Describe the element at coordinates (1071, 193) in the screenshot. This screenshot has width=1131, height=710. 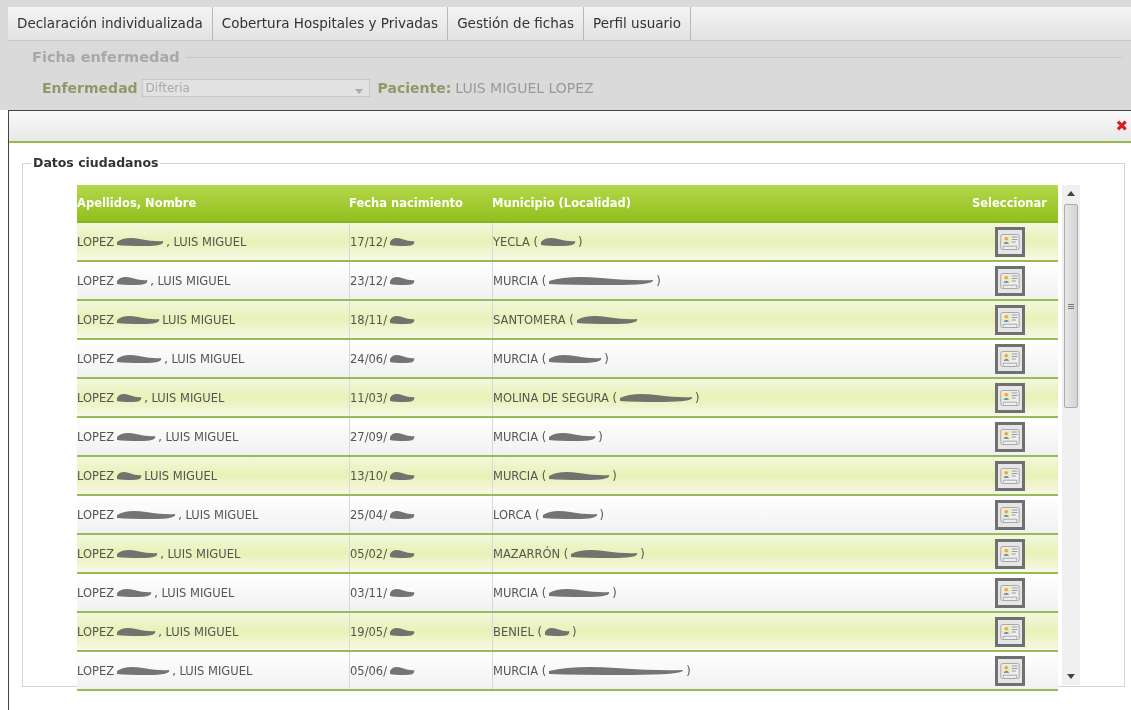
I see `scroll-up-arrow-icon` at that location.